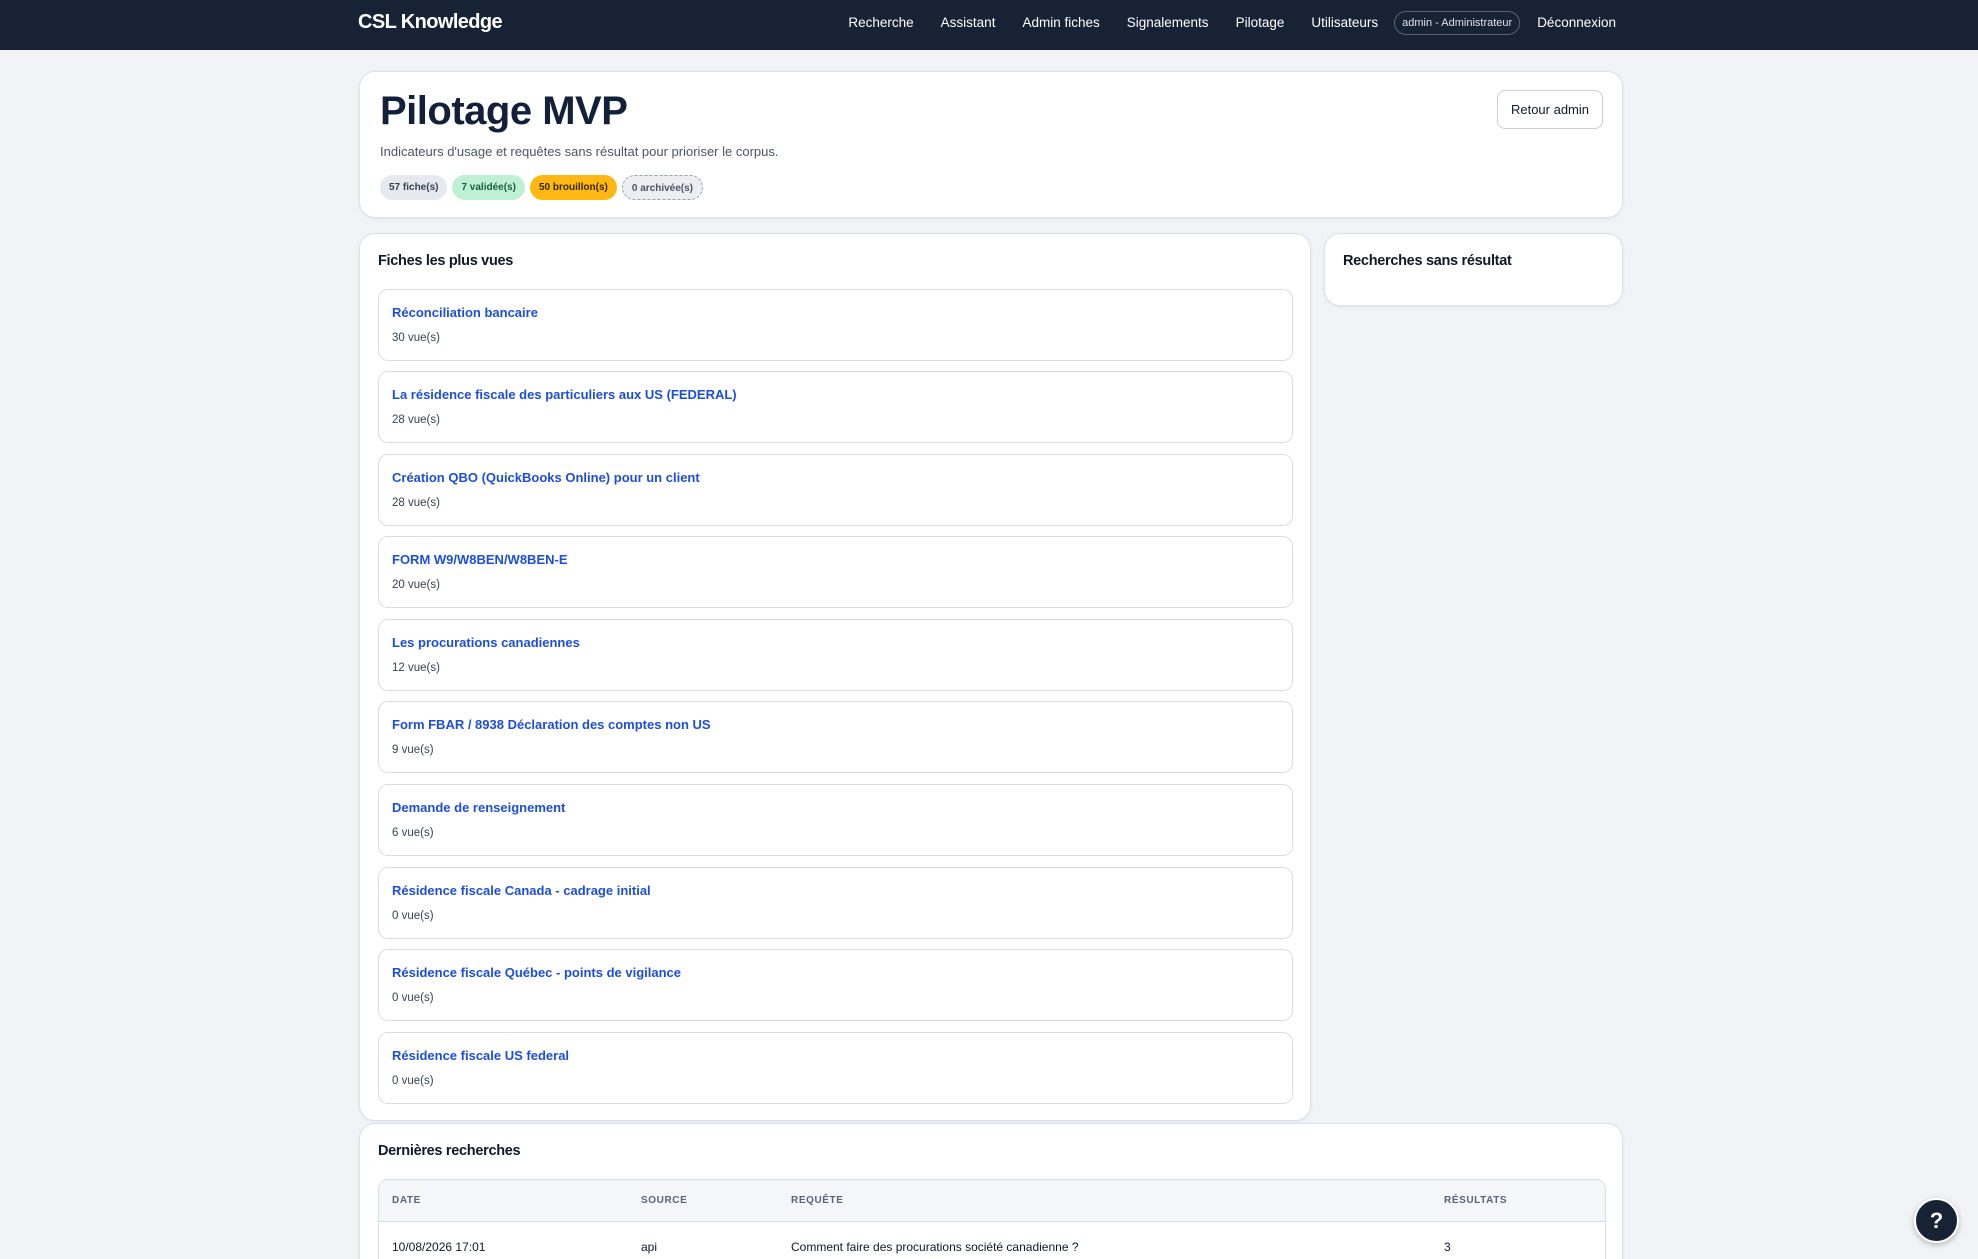 The width and height of the screenshot is (1978, 1259). Describe the element at coordinates (835, 655) in the screenshot. I see `list-item: Les procurations canadiennes 12 vue(s)` at that location.